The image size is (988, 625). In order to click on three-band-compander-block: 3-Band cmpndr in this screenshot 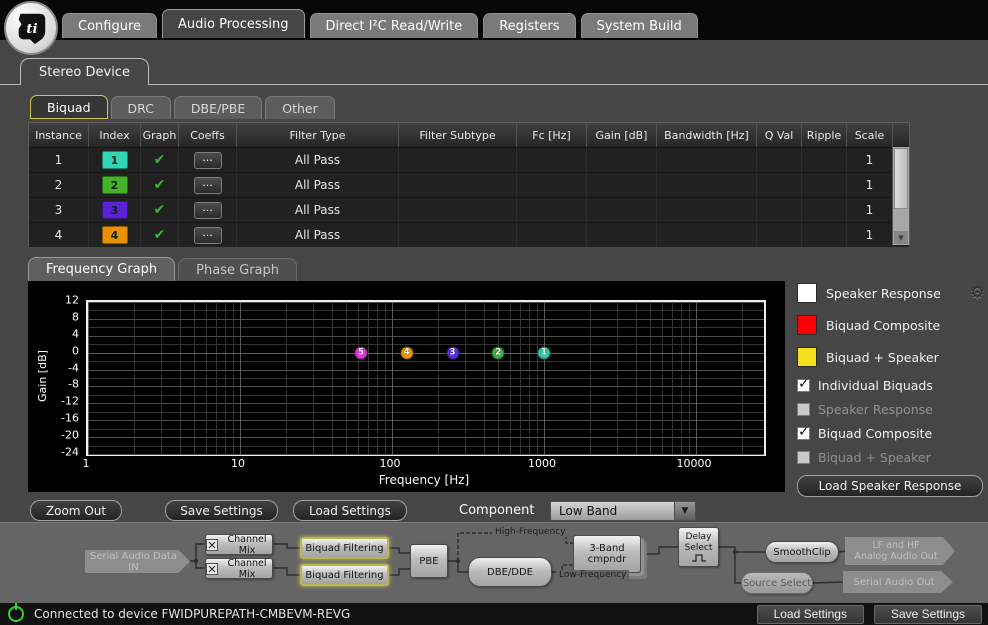, I will do `click(607, 554)`.